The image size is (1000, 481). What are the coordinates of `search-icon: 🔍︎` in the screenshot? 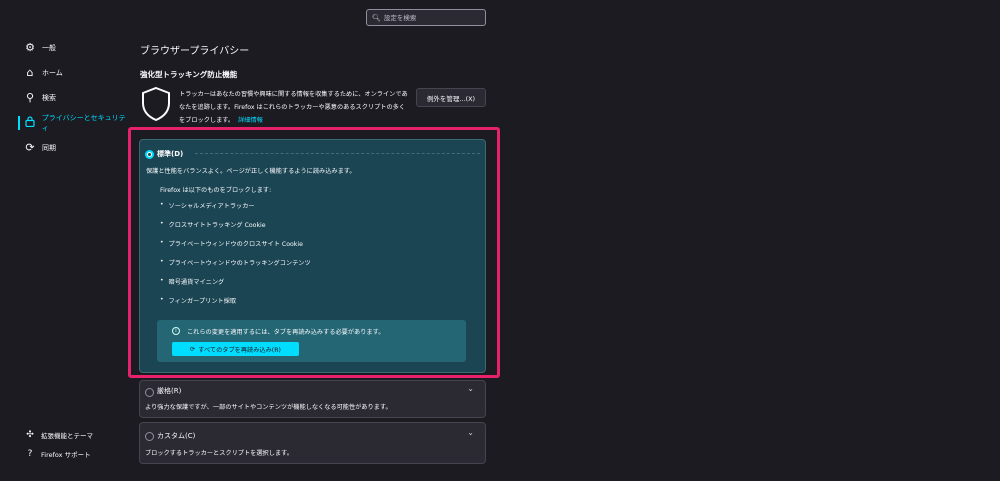 It's located at (376, 17).